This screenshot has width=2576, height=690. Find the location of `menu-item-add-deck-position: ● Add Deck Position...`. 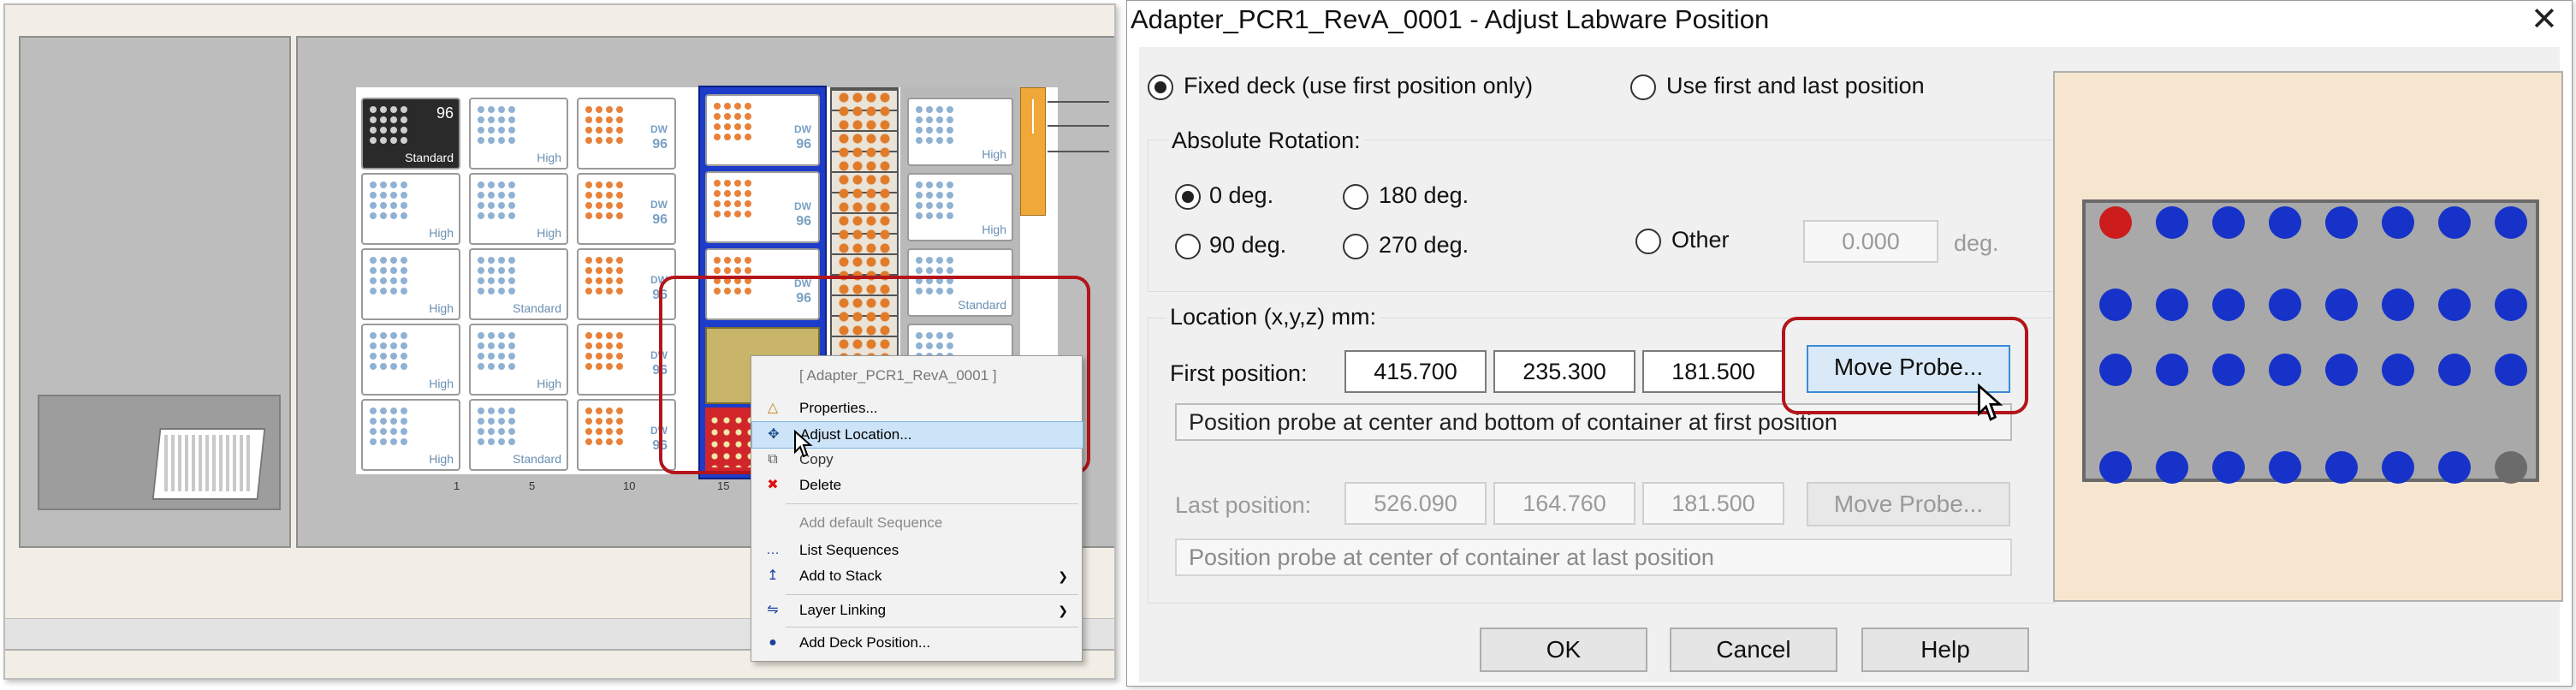

menu-item-add-deck-position: ● Add Deck Position... is located at coordinates (916, 643).